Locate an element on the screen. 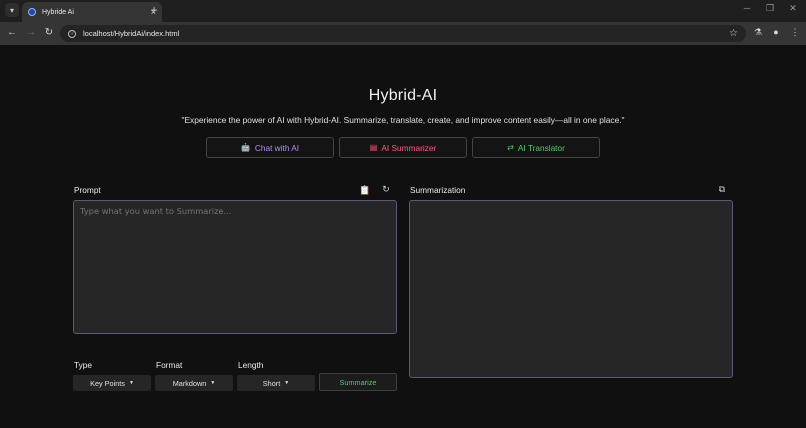  reset-icon: ↻ is located at coordinates (386, 189).